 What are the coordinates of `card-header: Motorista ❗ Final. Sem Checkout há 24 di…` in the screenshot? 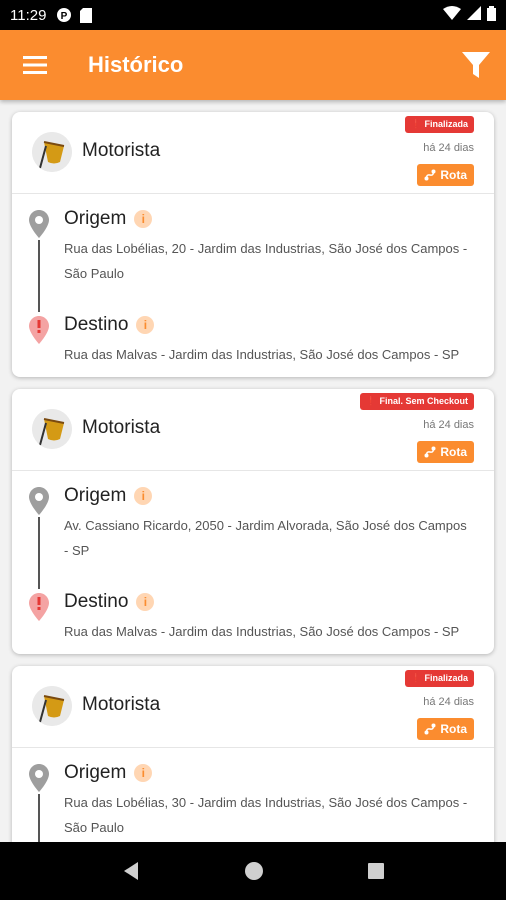 It's located at (253, 430).